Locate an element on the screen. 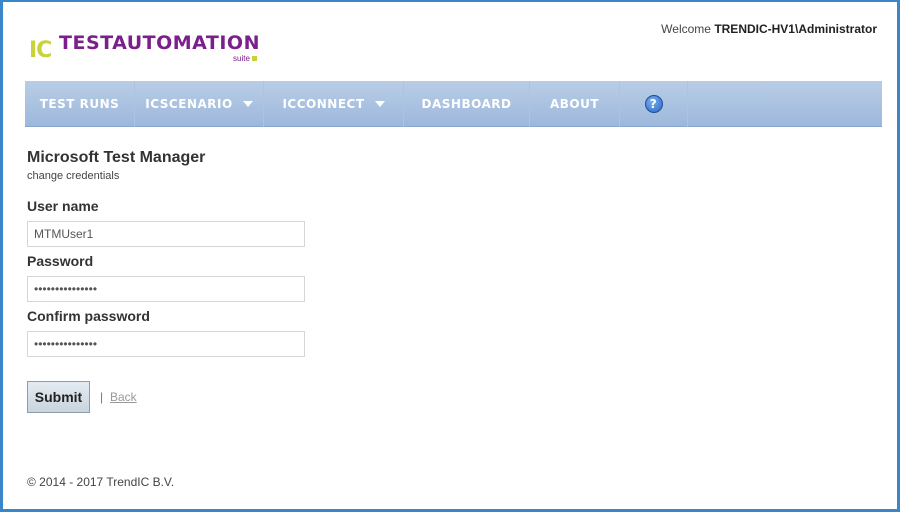 The height and width of the screenshot is (512, 900). welcome-user: TRENDIC-HV1\Administrator is located at coordinates (795, 29).